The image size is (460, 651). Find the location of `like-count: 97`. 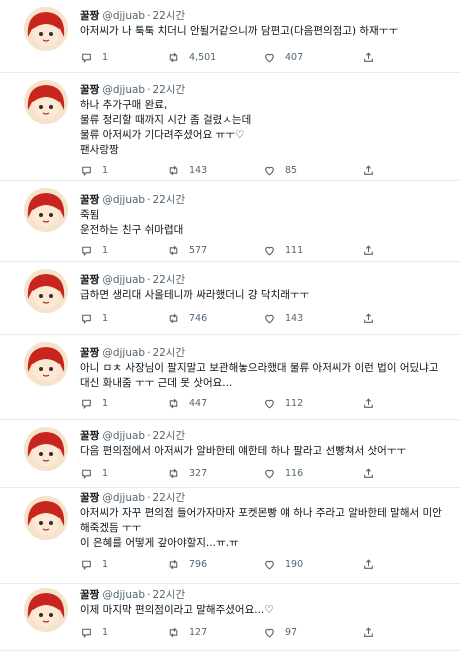

like-count: 97 is located at coordinates (291, 632).